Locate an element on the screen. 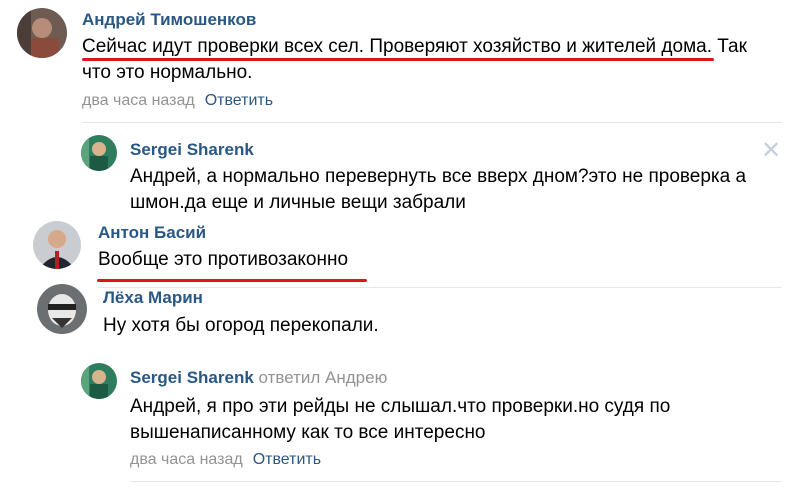 This screenshot has width=809, height=491. comment-text-line2: вышенаписанному как то все интересно is located at coordinates (308, 432).